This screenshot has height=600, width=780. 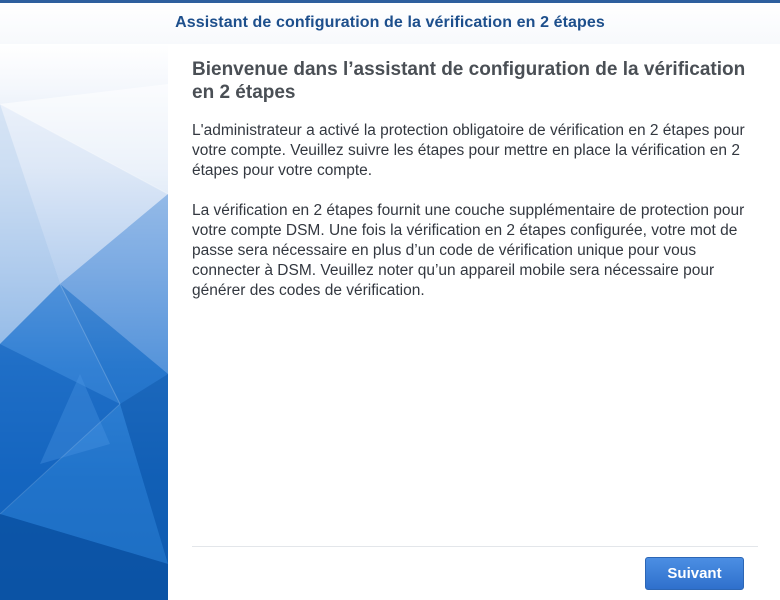 I want to click on footer-divider, so click(x=475, y=546).